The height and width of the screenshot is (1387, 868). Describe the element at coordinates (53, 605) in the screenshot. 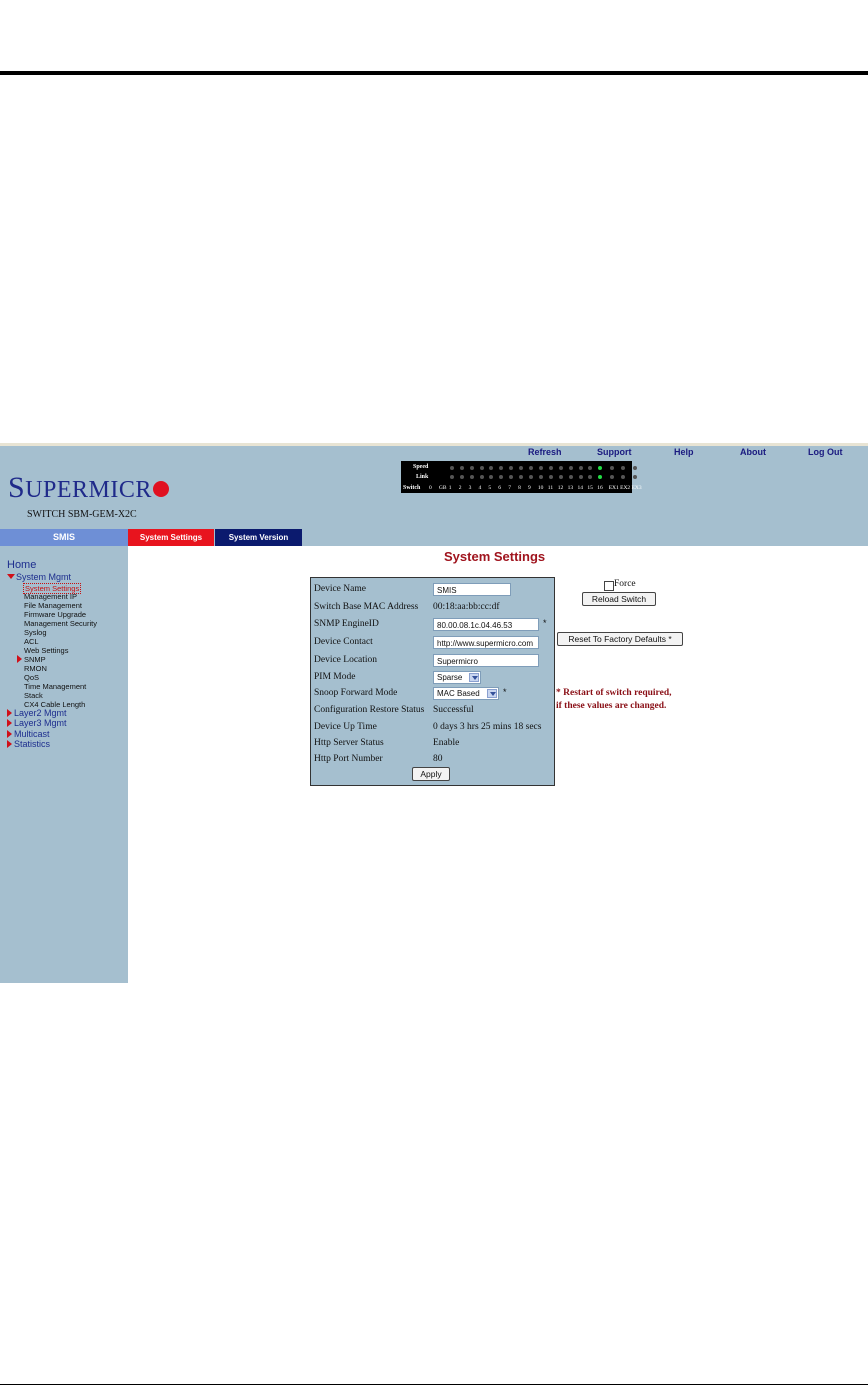

I see `nav-file-management: File Management` at that location.